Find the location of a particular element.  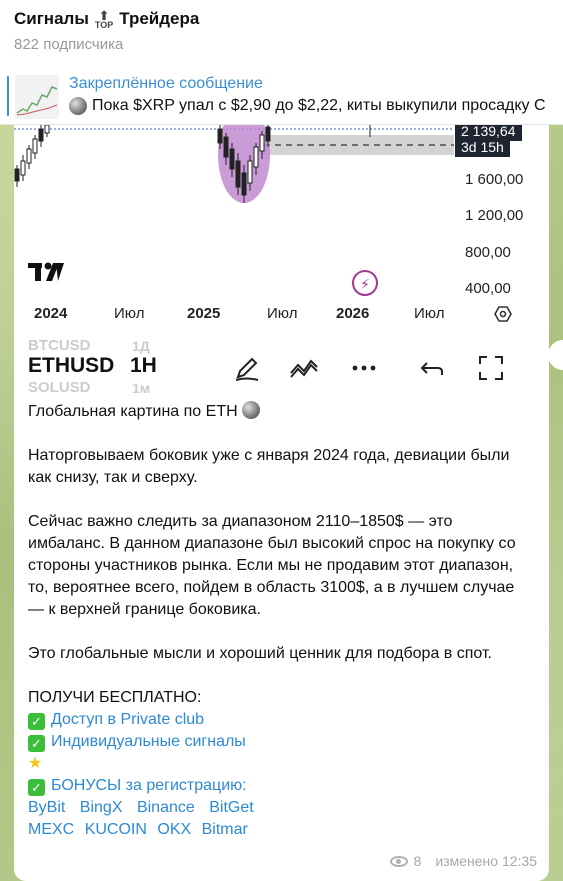

exchange-link: OKX is located at coordinates (174, 829).